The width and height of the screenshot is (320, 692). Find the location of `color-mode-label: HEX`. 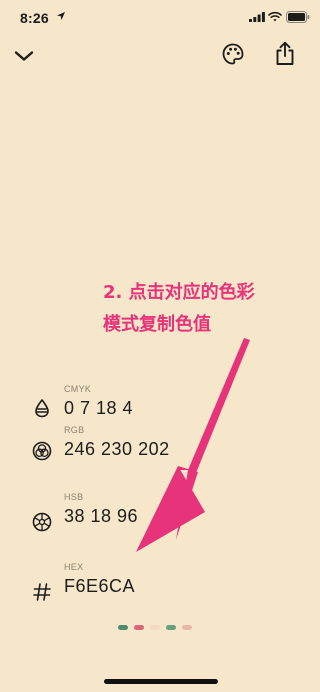

color-mode-label: HEX is located at coordinates (74, 567).